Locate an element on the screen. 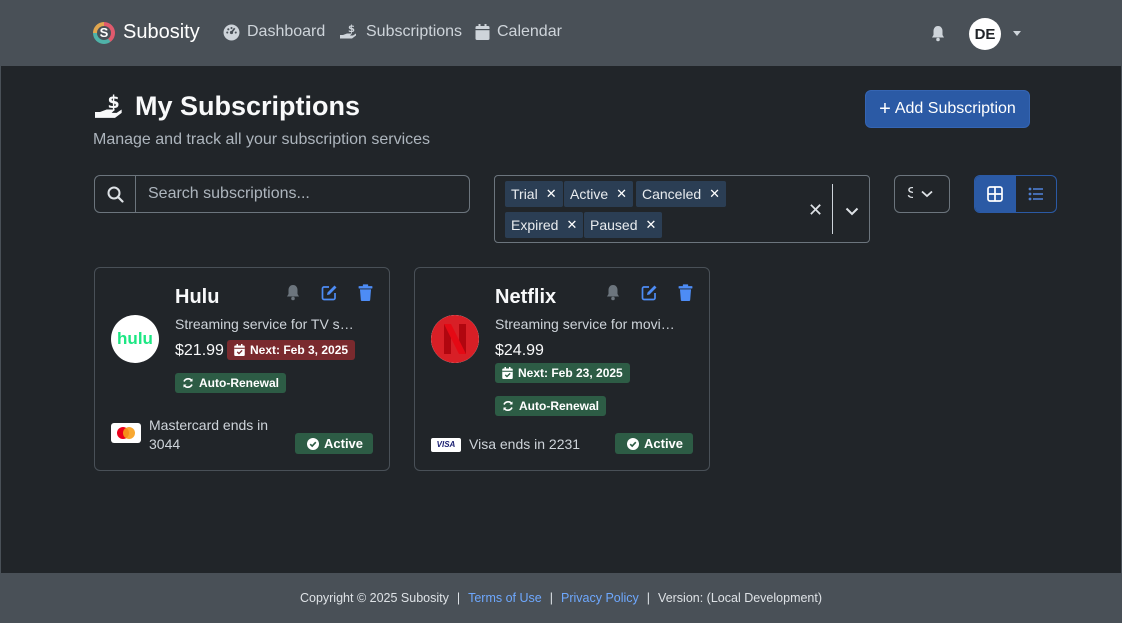 Image resolution: width=1122 pixels, height=623 pixels. version-text: Version: (Local Development) is located at coordinates (740, 597).